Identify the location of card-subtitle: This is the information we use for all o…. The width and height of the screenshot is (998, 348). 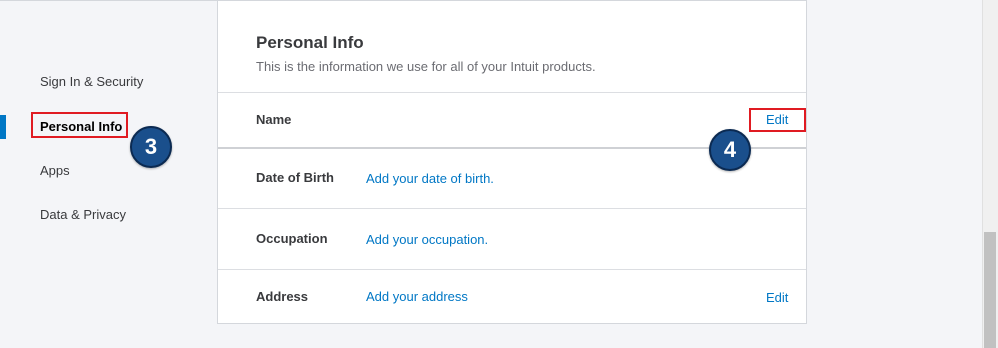
(426, 66).